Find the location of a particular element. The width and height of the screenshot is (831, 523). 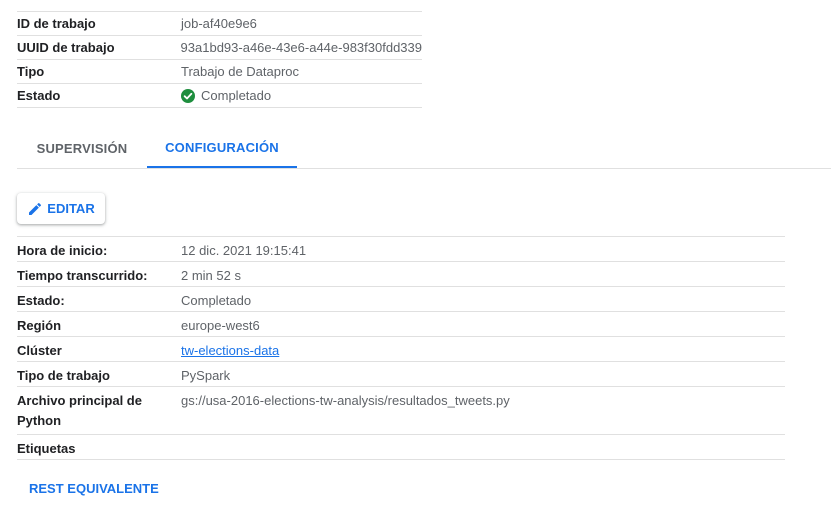

config-value: europe-west6 is located at coordinates (220, 325).